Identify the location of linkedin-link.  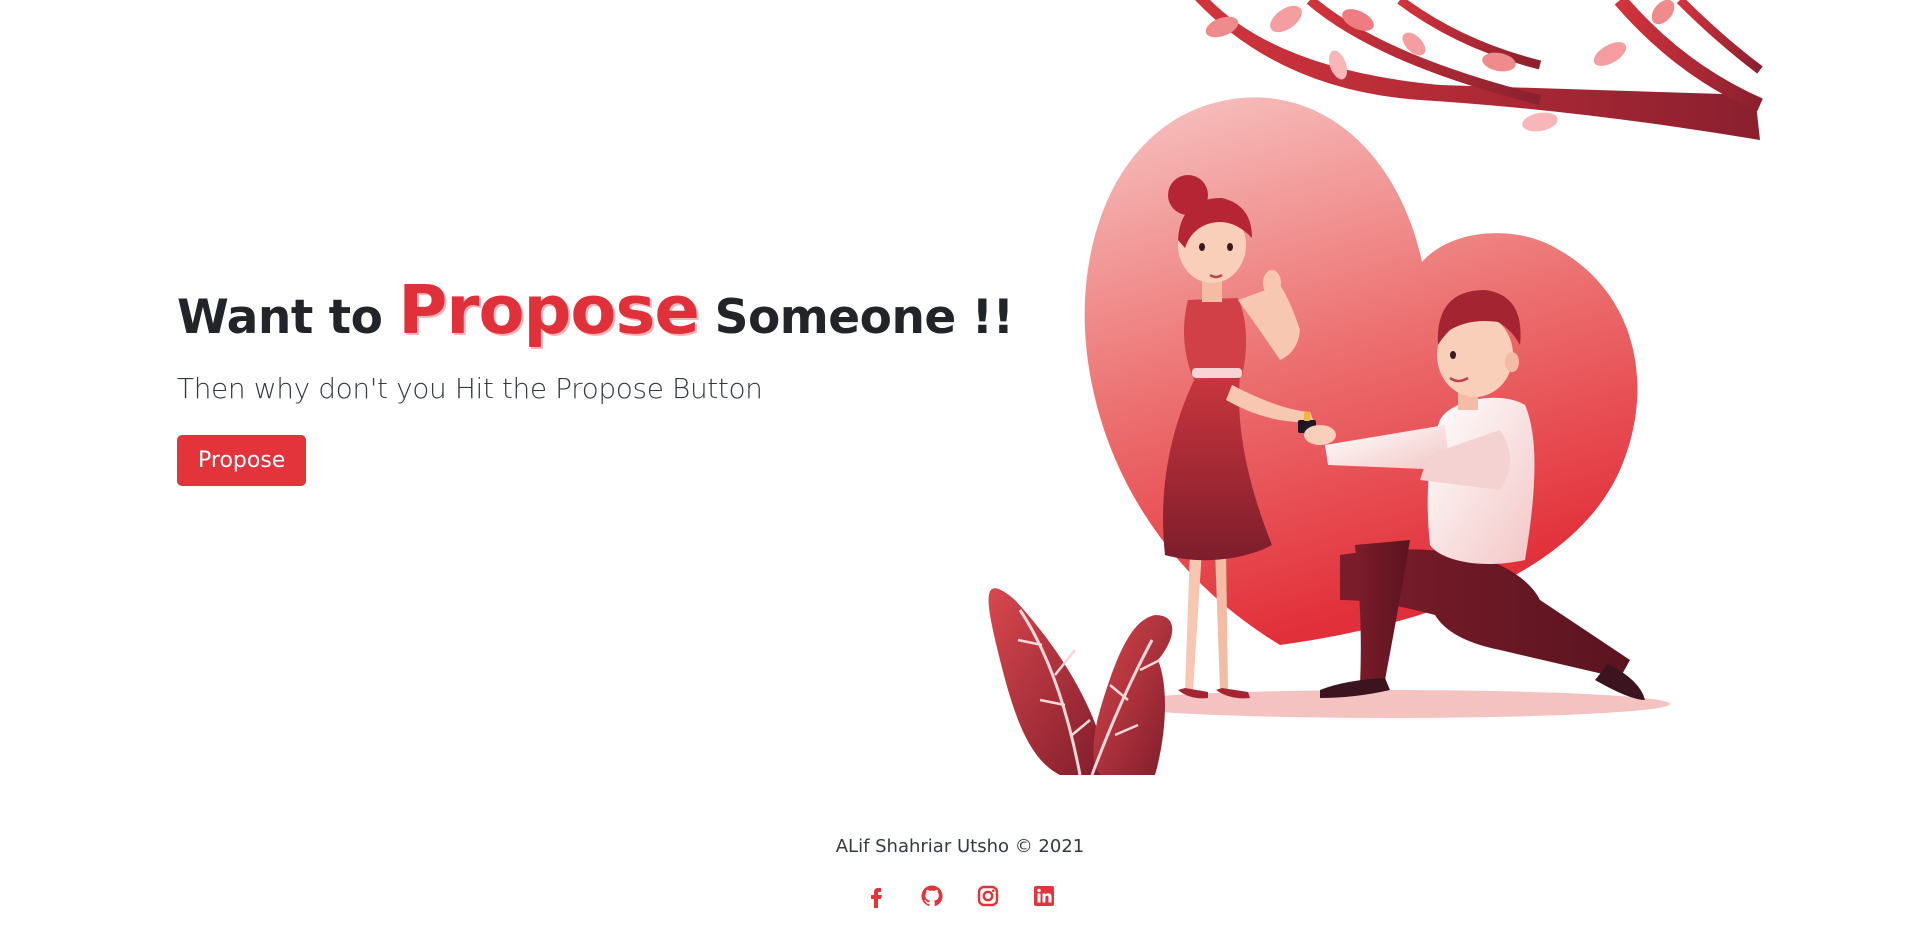
(1044, 896).